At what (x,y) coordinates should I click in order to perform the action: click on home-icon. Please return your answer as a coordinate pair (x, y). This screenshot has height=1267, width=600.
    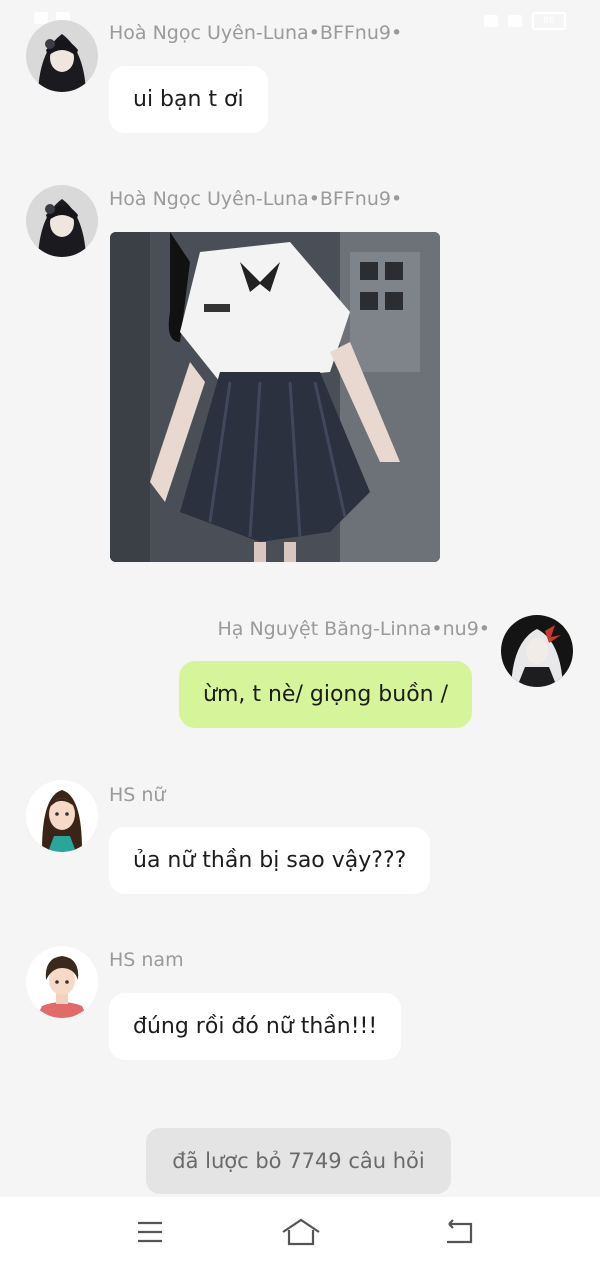
    Looking at the image, I should click on (300, 1232).